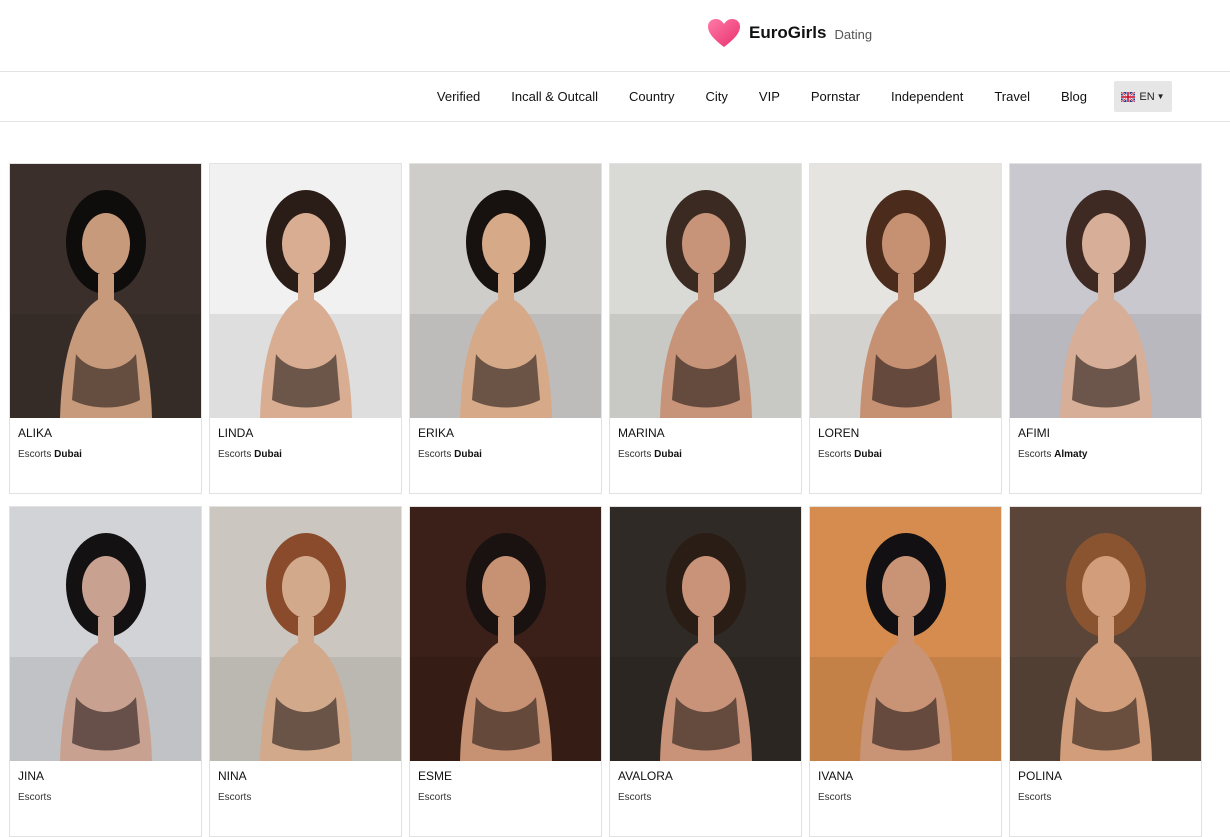 This screenshot has height=837, width=1230. What do you see at coordinates (1105, 450) in the screenshot?
I see `profile-location: Escorts Almaty` at bounding box center [1105, 450].